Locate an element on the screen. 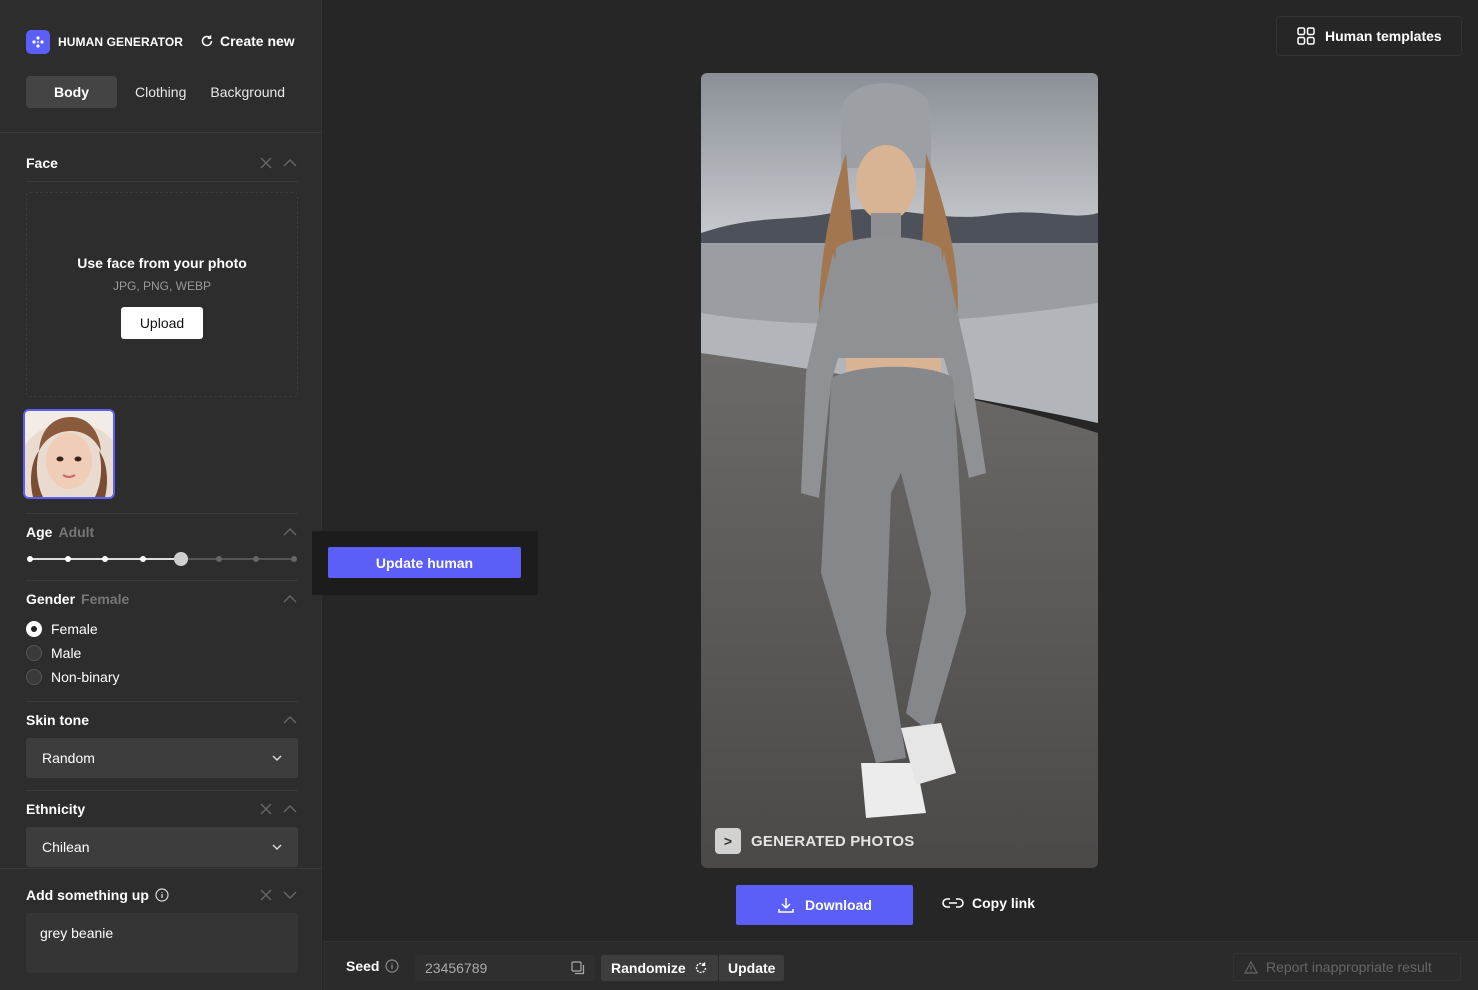 This screenshot has width=1478, height=990. randomize-label: Randomize is located at coordinates (648, 968).